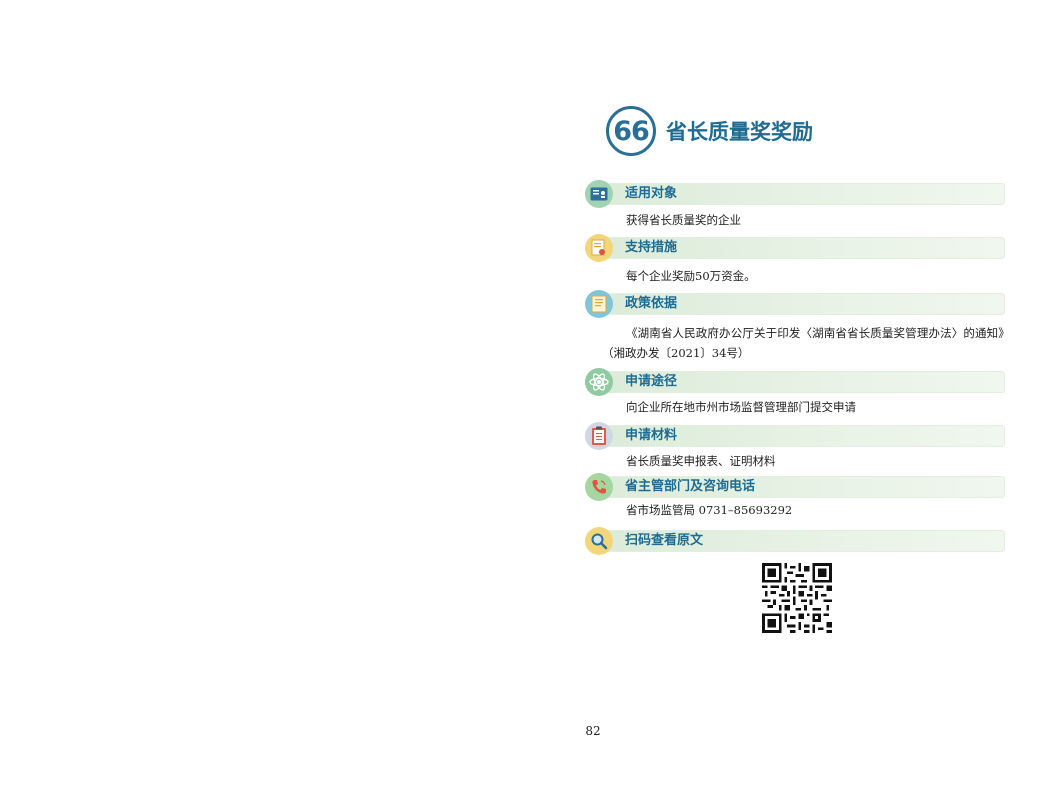 This screenshot has width=1058, height=793. What do you see at coordinates (741, 407) in the screenshot?
I see `section-body: 向企业所在地市州市场监督管理部门提交申请` at bounding box center [741, 407].